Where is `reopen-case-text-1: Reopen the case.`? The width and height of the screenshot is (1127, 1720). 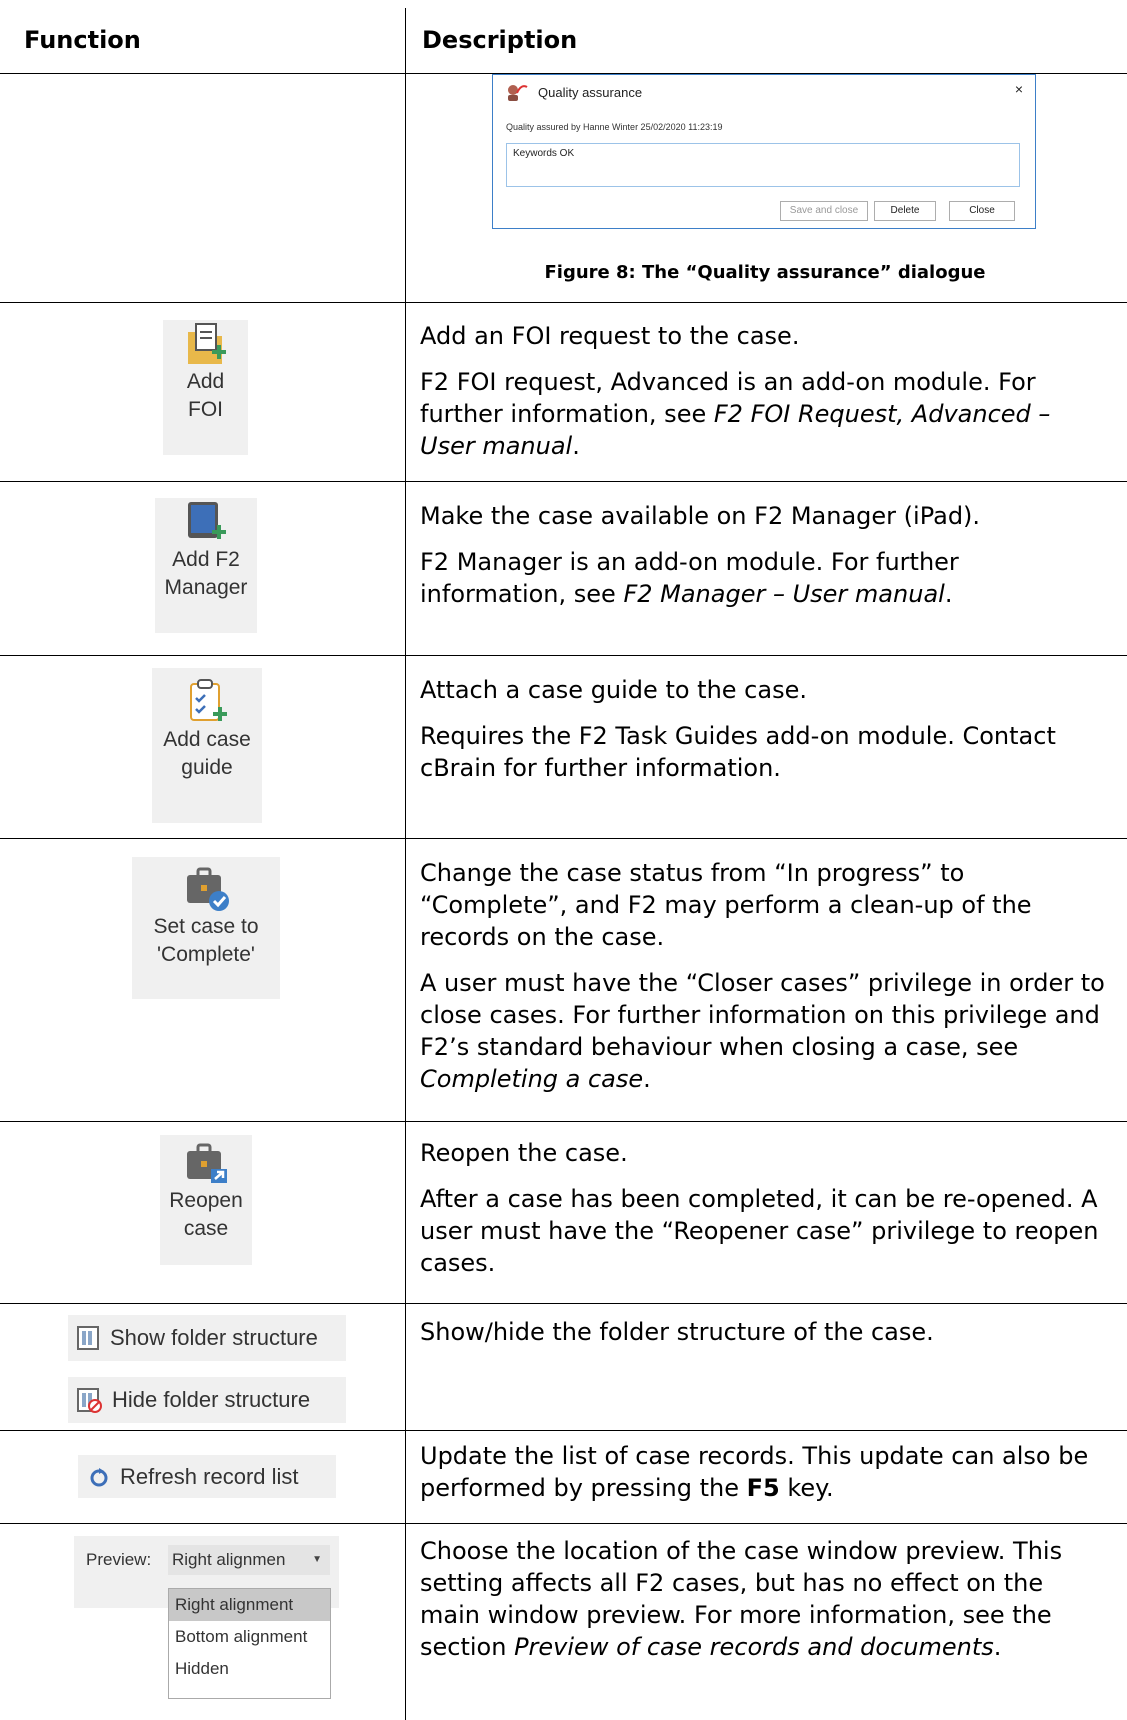 reopen-case-text-1: Reopen the case. is located at coordinates (524, 1153).